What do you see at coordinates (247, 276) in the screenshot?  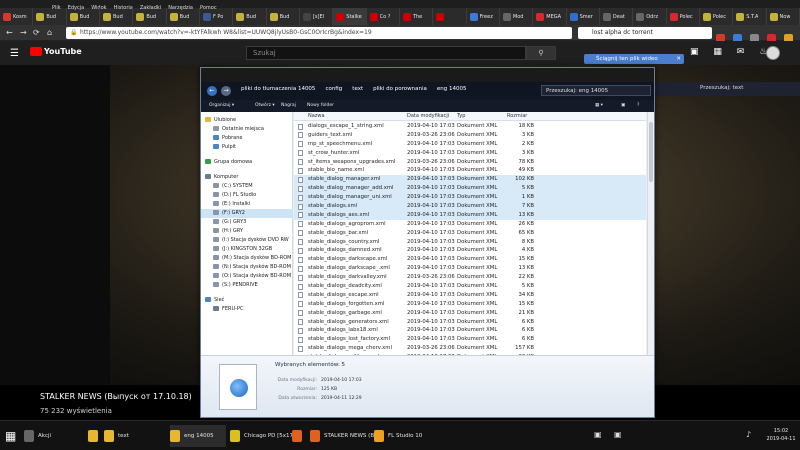 I see `nav-item: (O:) Stacja dysków BD-ROM` at bounding box center [247, 276].